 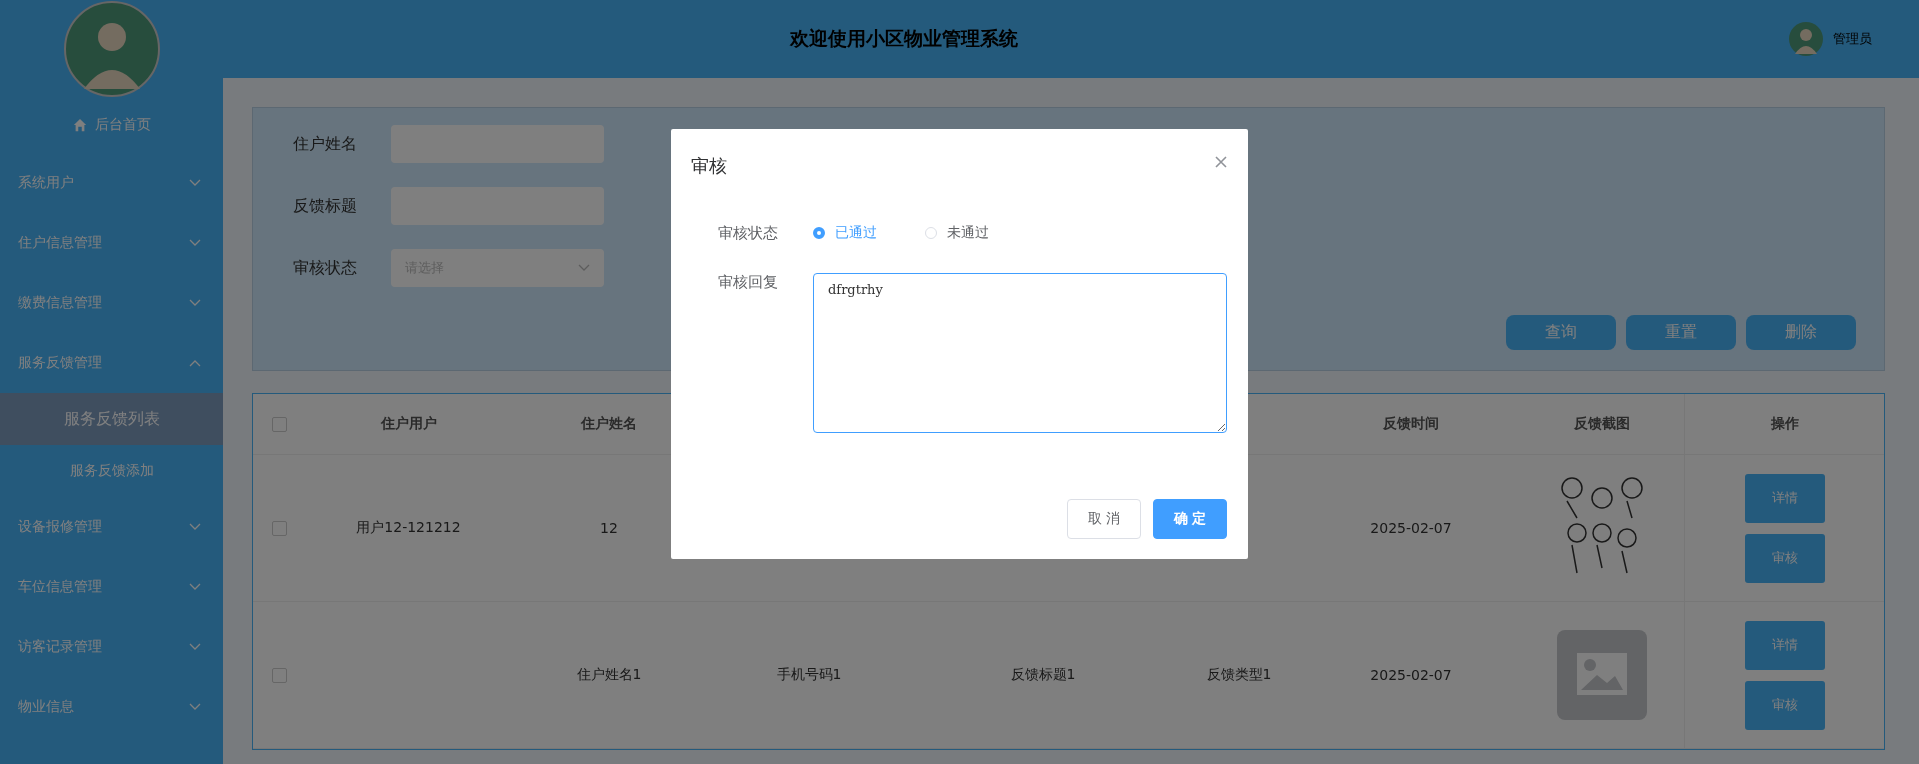 What do you see at coordinates (325, 144) in the screenshot?
I see `field-label: 住户姓名` at bounding box center [325, 144].